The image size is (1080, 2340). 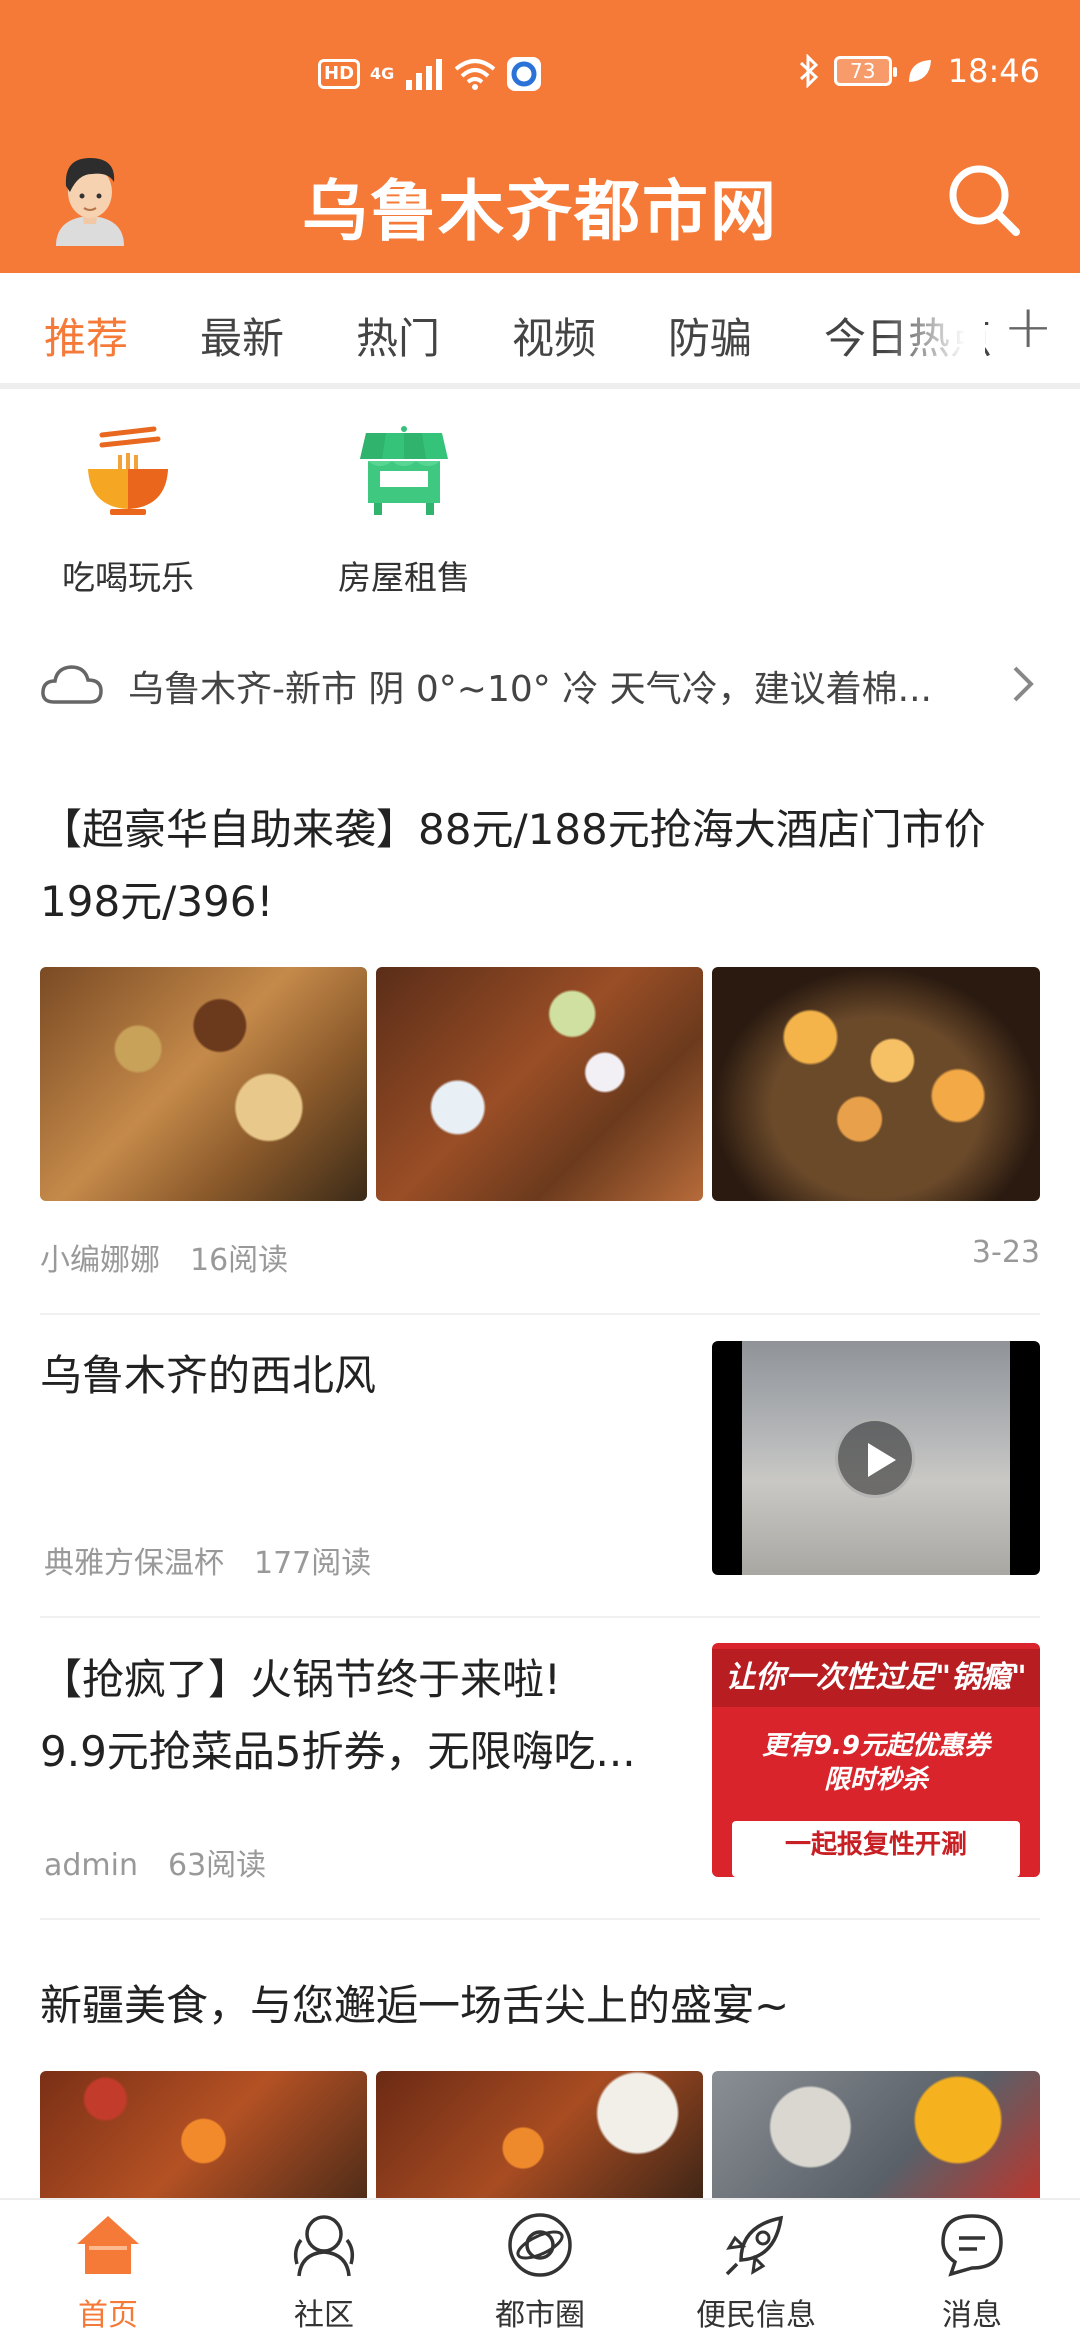 What do you see at coordinates (324, 2246) in the screenshot?
I see `community-icon` at bounding box center [324, 2246].